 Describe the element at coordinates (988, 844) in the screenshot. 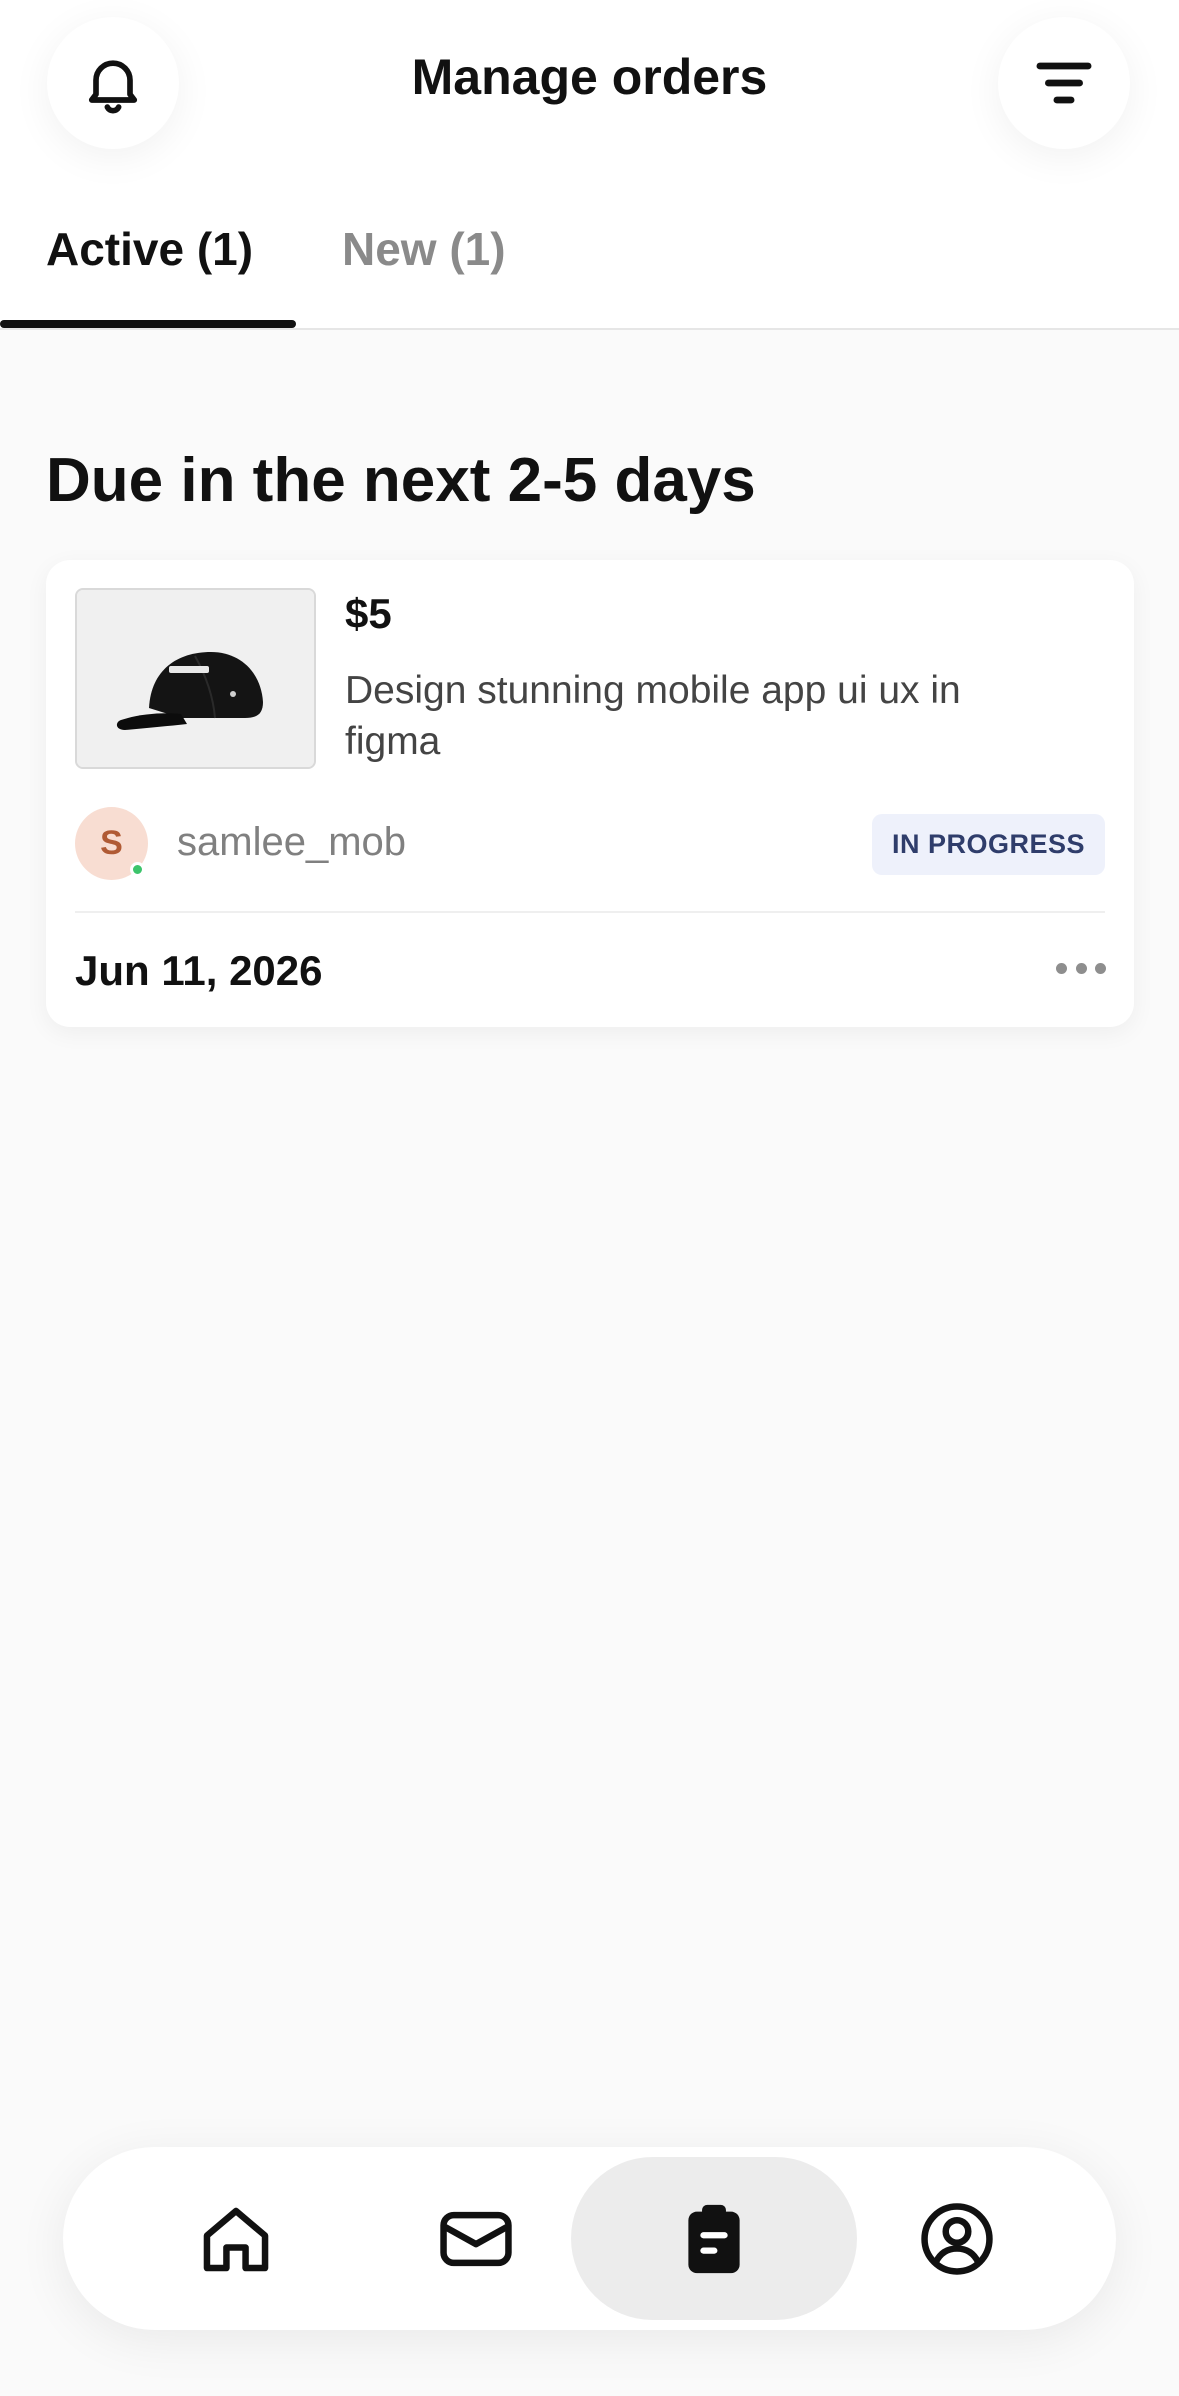

I see `status-badge: IN PROGRESS` at that location.